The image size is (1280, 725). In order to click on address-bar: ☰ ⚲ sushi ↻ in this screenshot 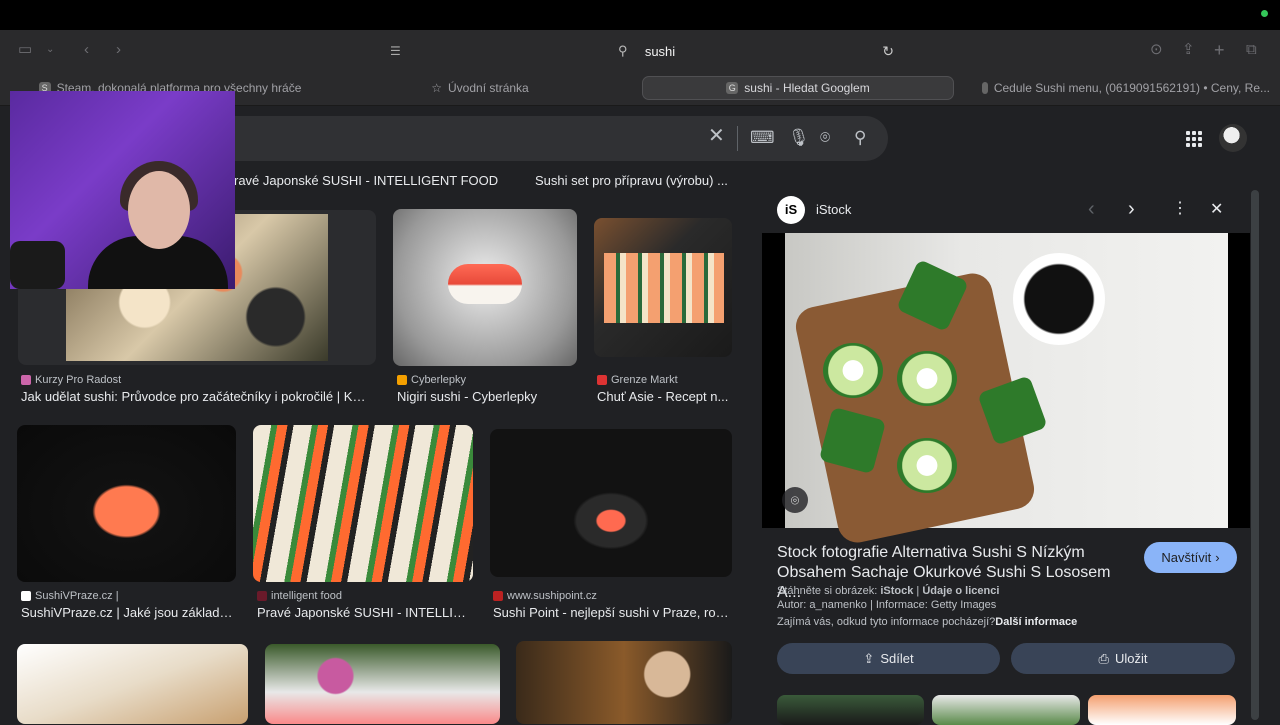, I will do `click(645, 51)`.